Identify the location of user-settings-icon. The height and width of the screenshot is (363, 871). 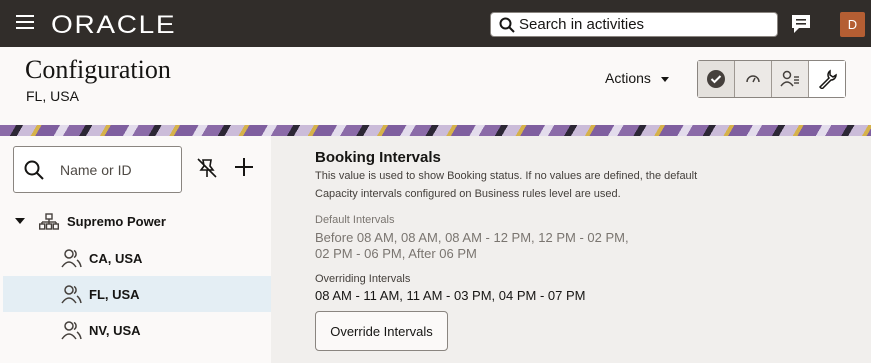
(789, 78).